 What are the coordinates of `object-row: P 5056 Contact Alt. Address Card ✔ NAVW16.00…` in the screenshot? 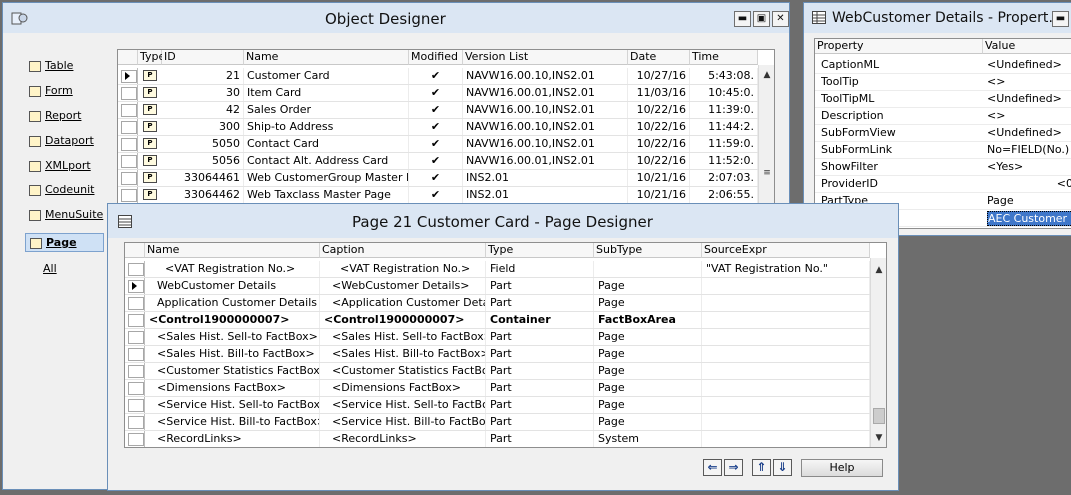 It's located at (438, 161).